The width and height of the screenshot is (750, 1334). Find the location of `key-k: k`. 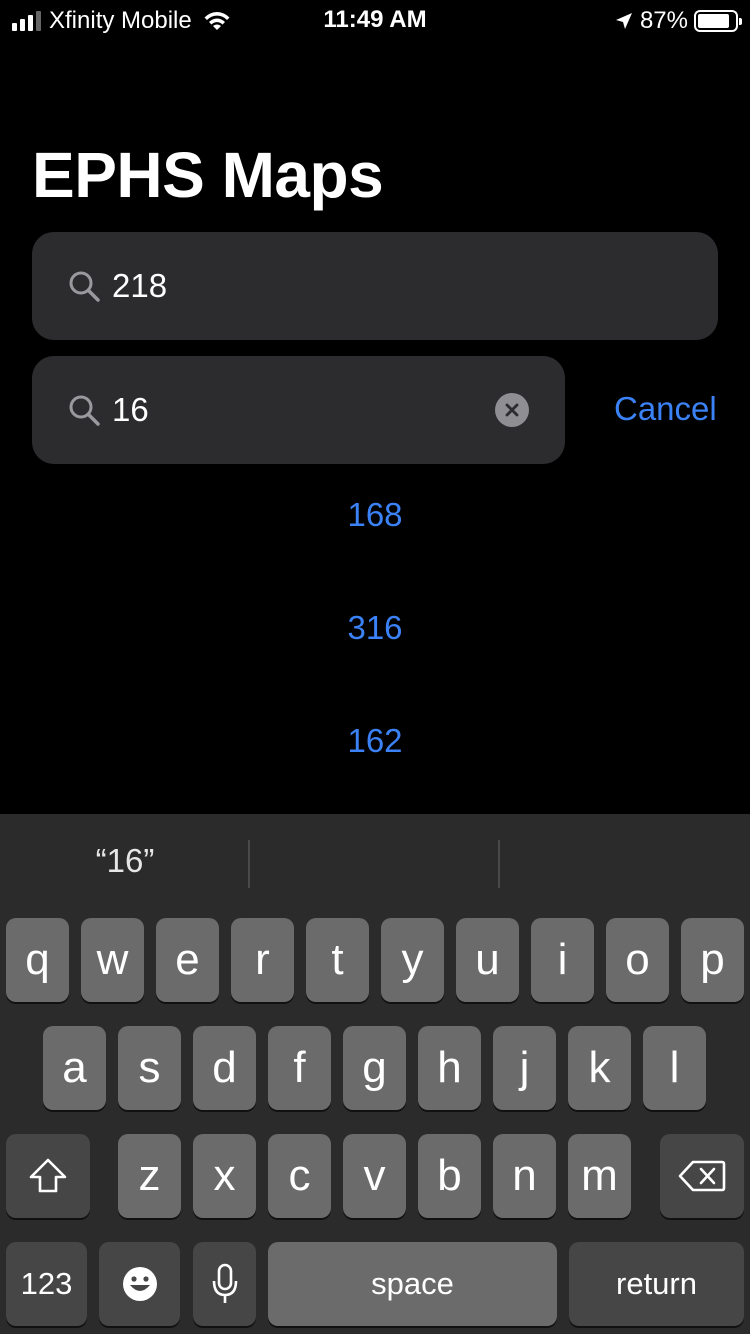

key-k: k is located at coordinates (599, 1068).